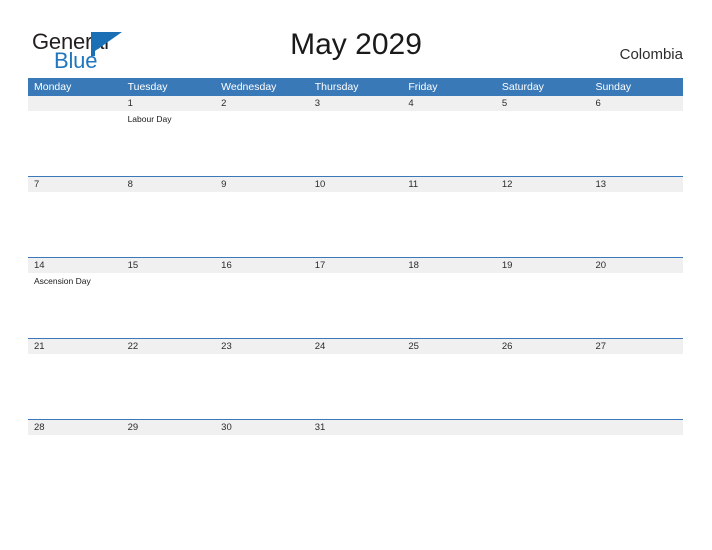 This screenshot has height=550, width=712. What do you see at coordinates (542, 136) in the screenshot?
I see `day-cell: 5` at bounding box center [542, 136].